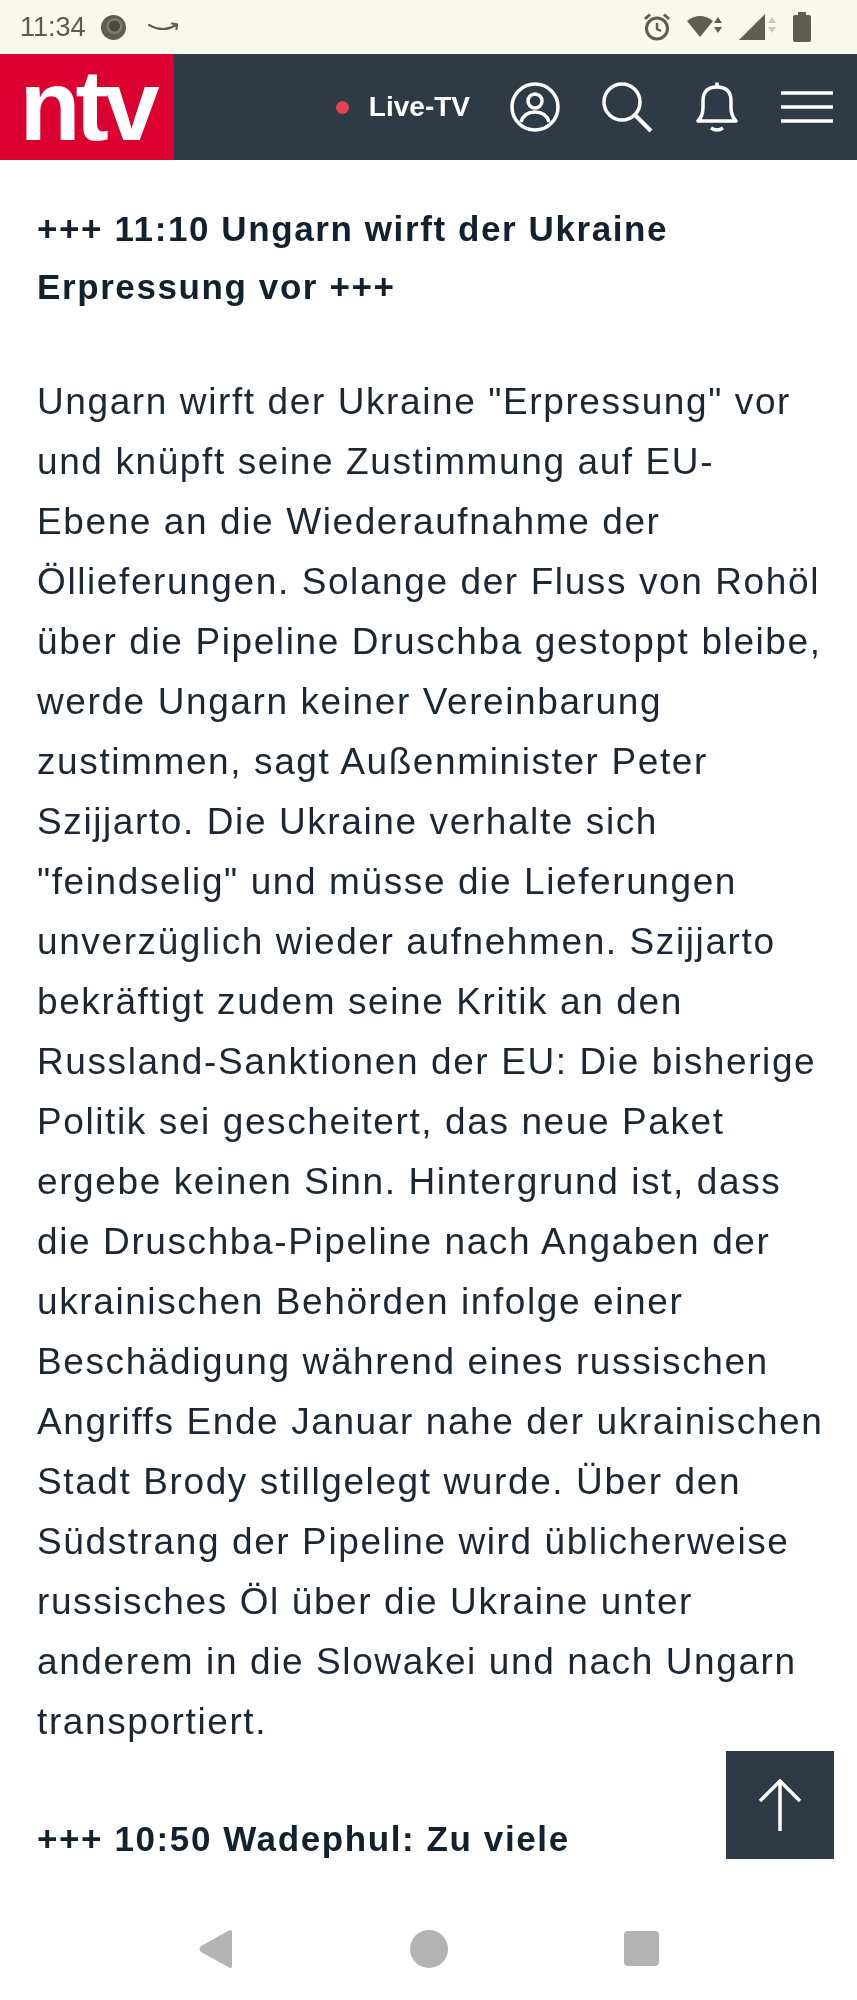  Describe the element at coordinates (802, 27) in the screenshot. I see `battery-icon` at that location.